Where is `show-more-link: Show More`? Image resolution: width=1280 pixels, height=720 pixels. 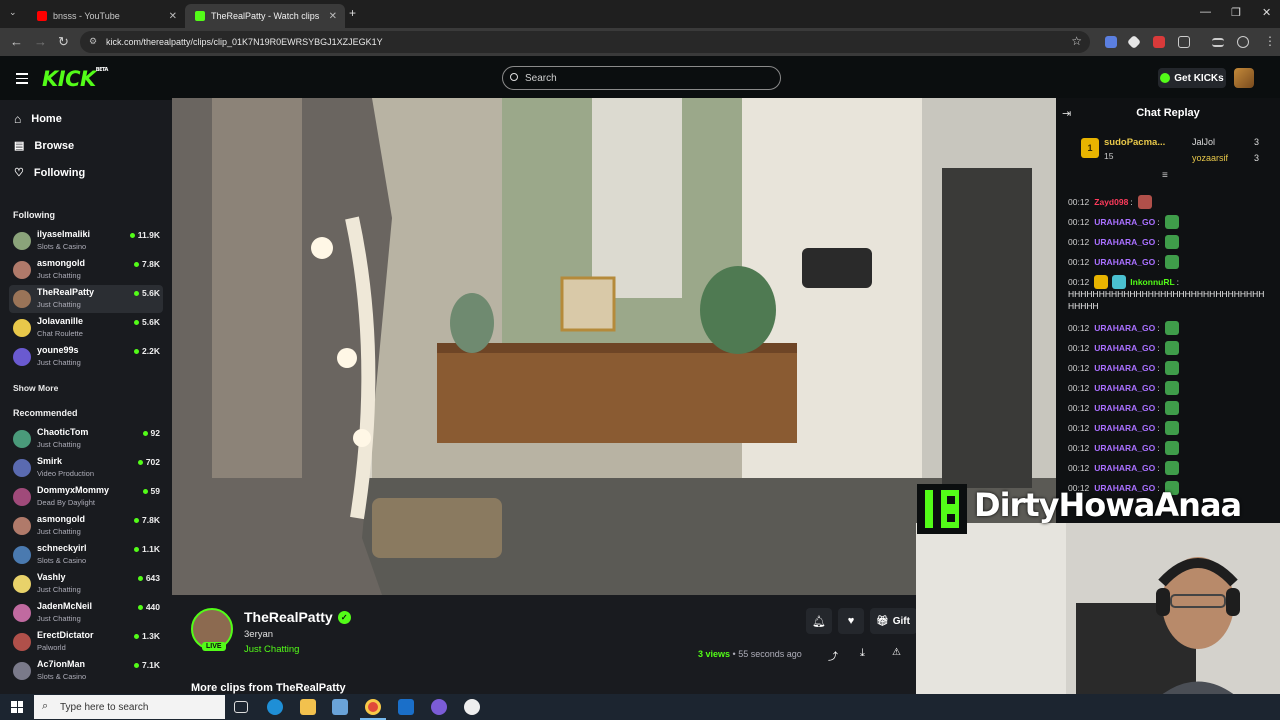
show-more-link: Show More is located at coordinates (35, 388).